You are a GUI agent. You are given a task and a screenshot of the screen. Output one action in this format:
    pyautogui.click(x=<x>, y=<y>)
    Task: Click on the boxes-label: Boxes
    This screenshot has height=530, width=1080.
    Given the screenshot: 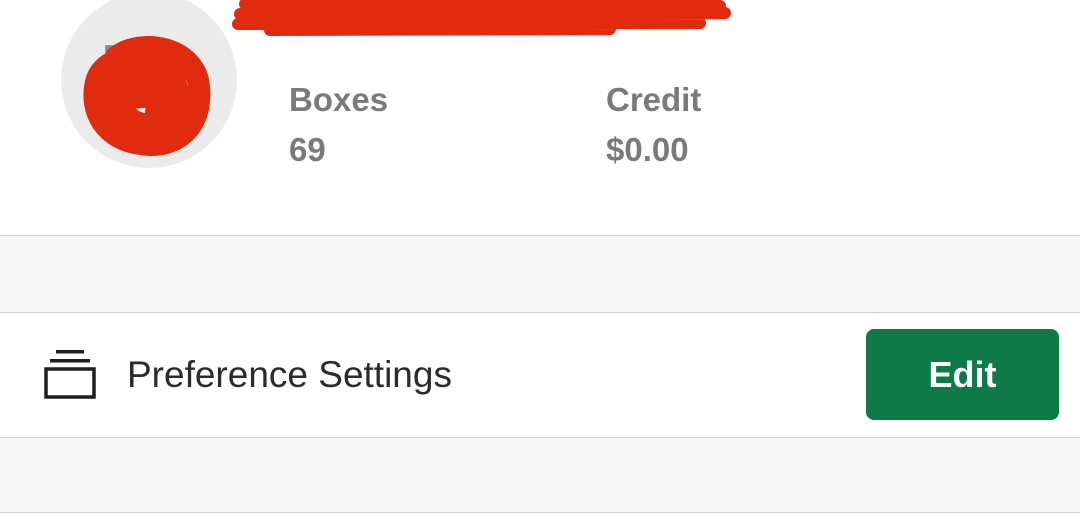 What is the action you would take?
    pyautogui.click(x=339, y=99)
    